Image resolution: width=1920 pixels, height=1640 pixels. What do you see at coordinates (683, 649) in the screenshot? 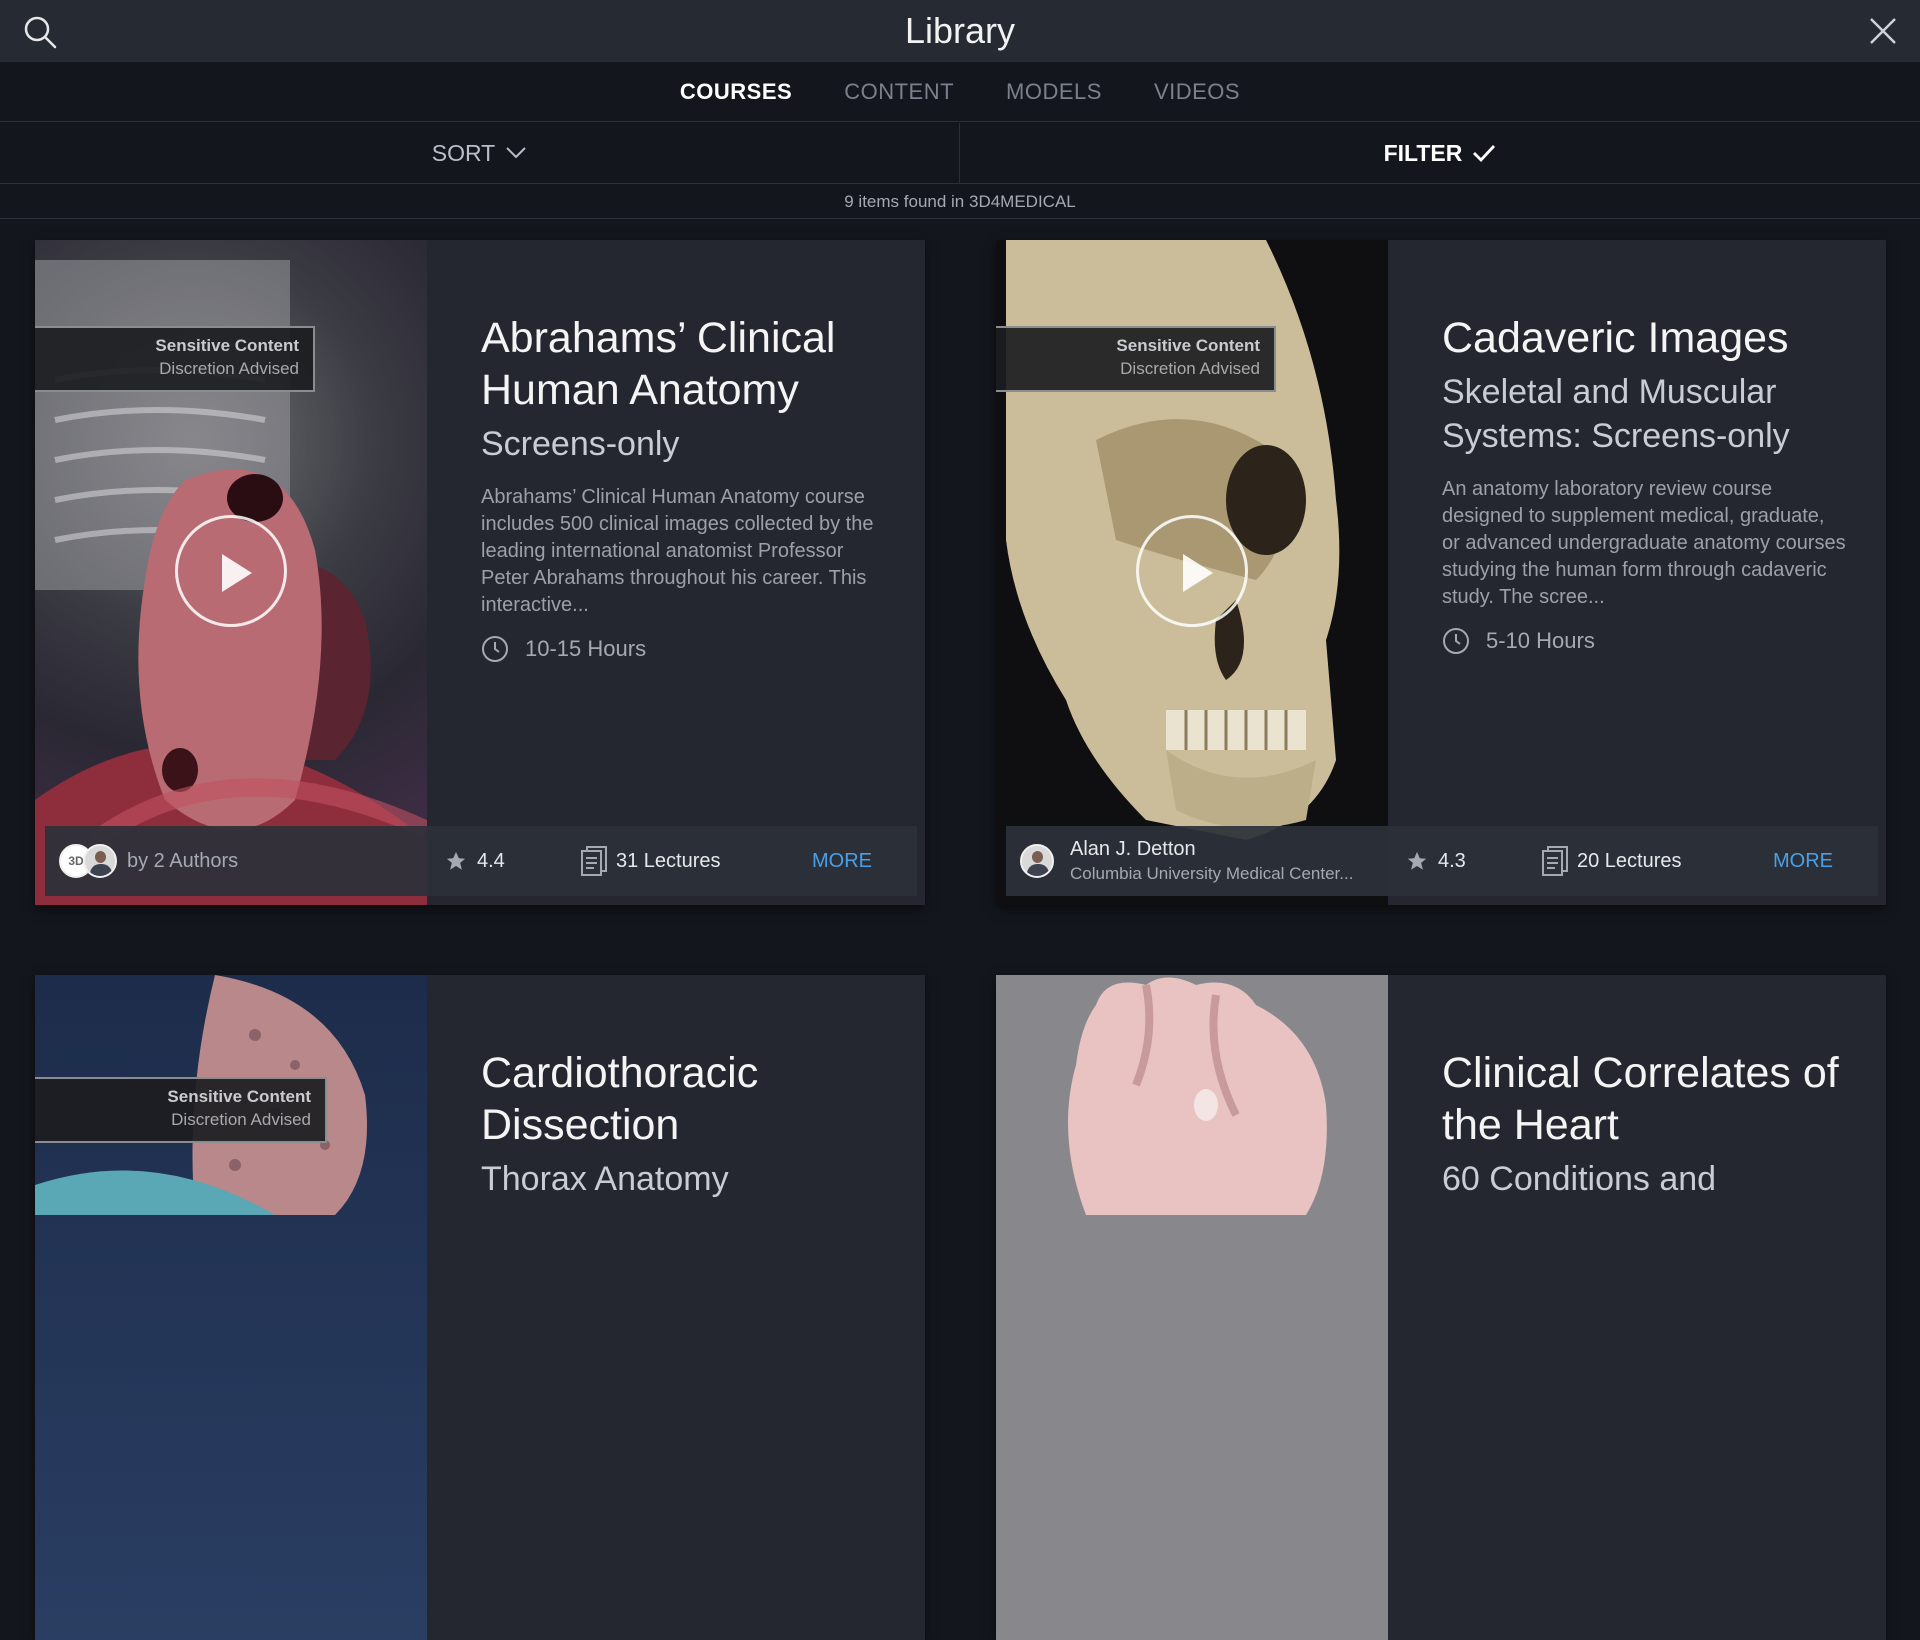
I see `course-duration: 10-15 Hours` at bounding box center [683, 649].